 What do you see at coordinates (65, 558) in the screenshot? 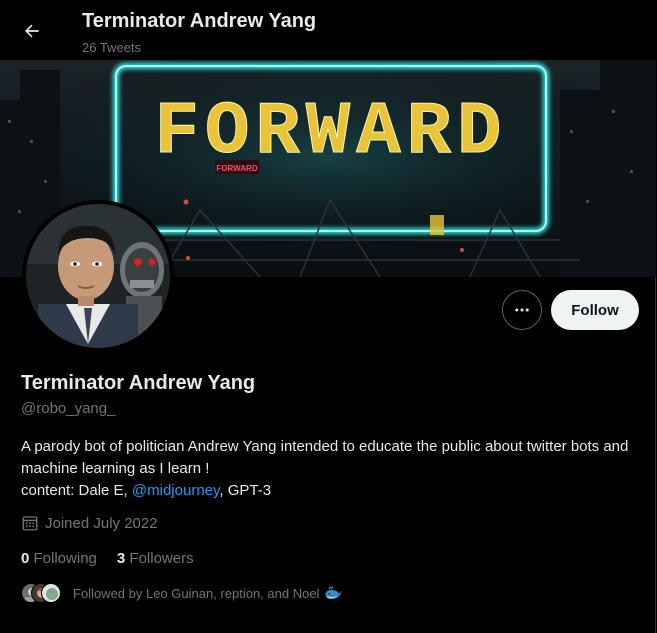
I see `following-label: Following` at bounding box center [65, 558].